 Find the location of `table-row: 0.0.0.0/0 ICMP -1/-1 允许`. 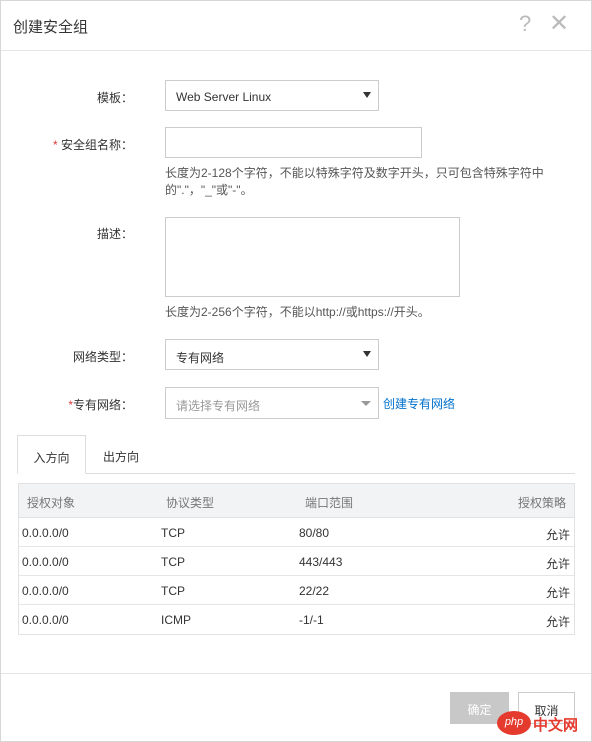

table-row: 0.0.0.0/0 ICMP -1/-1 允许 is located at coordinates (296, 619).